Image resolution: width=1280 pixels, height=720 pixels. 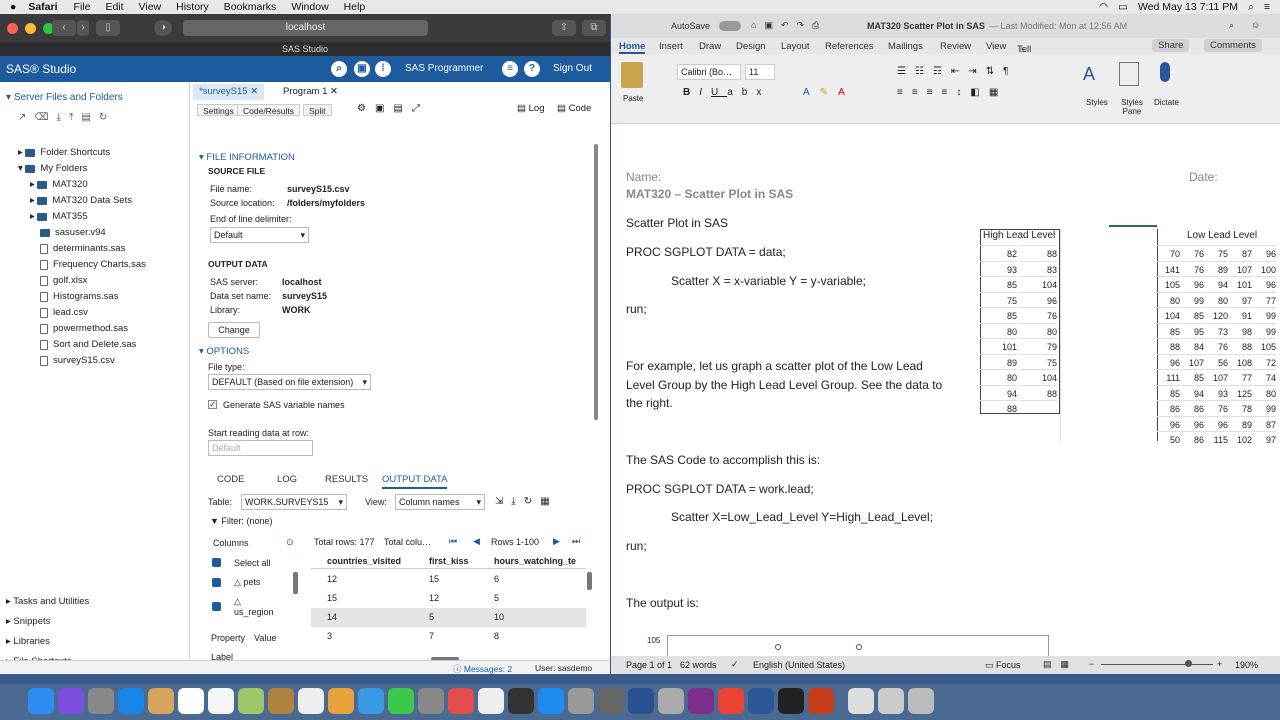 I want to click on maximize-icon: ⤢, so click(x=420, y=108).